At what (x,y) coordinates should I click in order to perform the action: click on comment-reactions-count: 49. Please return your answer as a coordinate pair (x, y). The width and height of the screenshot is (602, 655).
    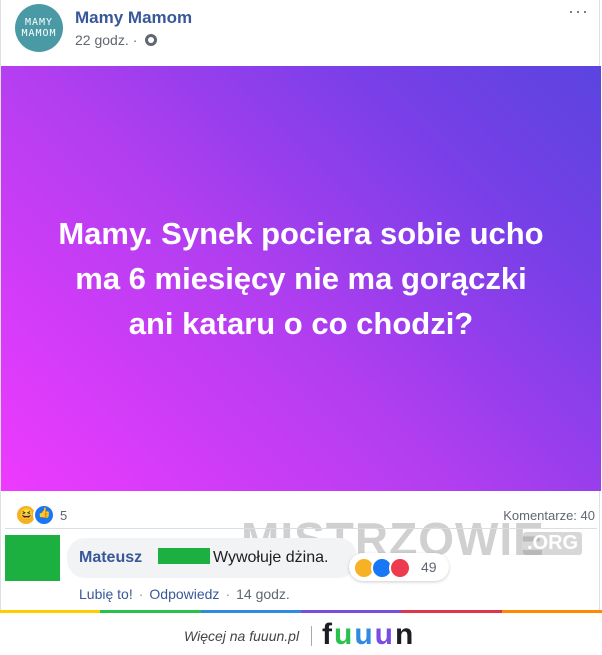
    Looking at the image, I should click on (429, 567).